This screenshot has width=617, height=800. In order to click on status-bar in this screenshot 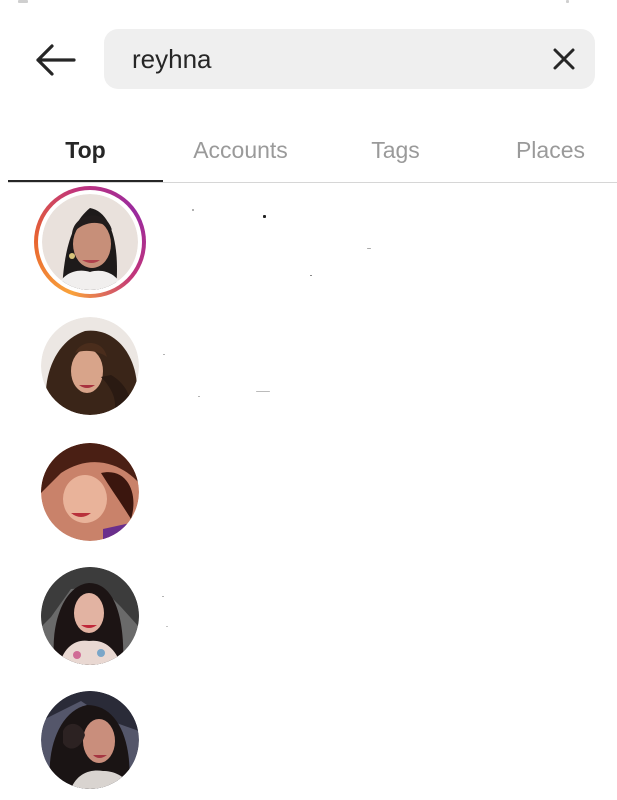, I will do `click(308, 4)`.